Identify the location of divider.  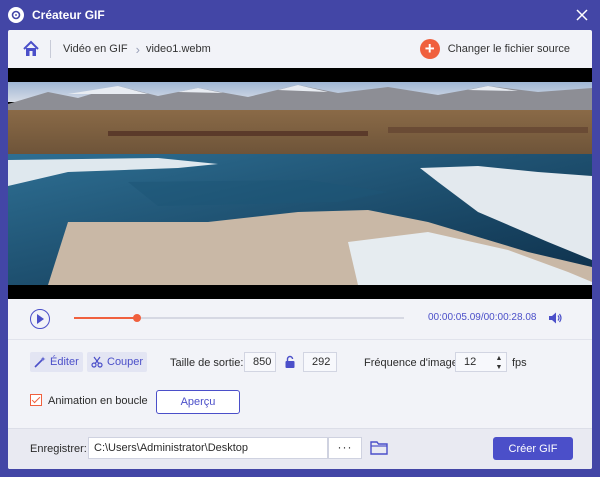
(300, 339).